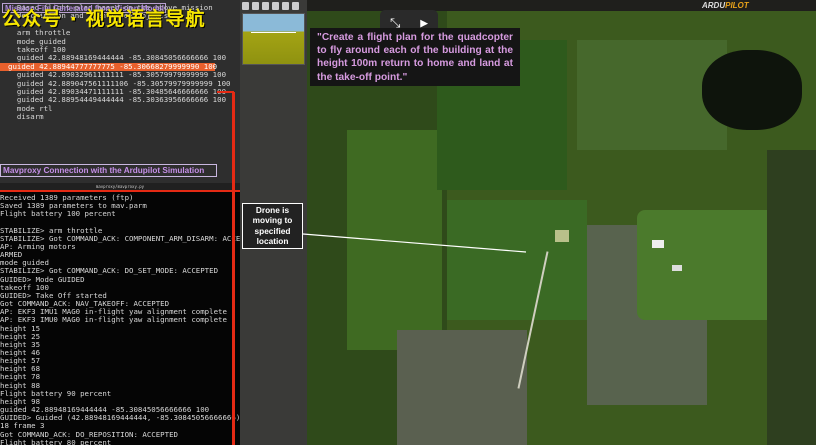 Image resolution: width=816 pixels, height=445 pixels. I want to click on hud-display, so click(273, 39).